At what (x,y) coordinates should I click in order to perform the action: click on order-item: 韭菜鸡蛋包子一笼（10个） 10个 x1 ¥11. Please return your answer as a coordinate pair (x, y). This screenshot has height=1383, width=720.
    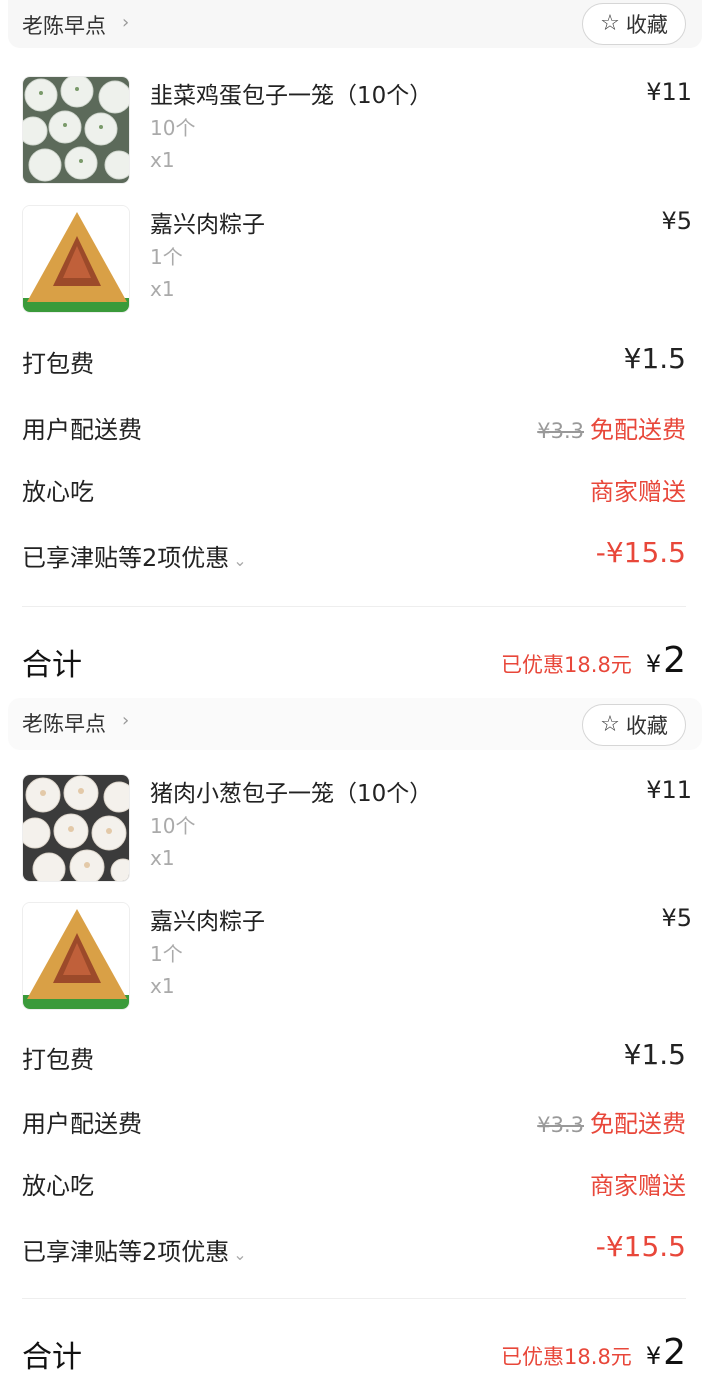
    Looking at the image, I should click on (357, 130).